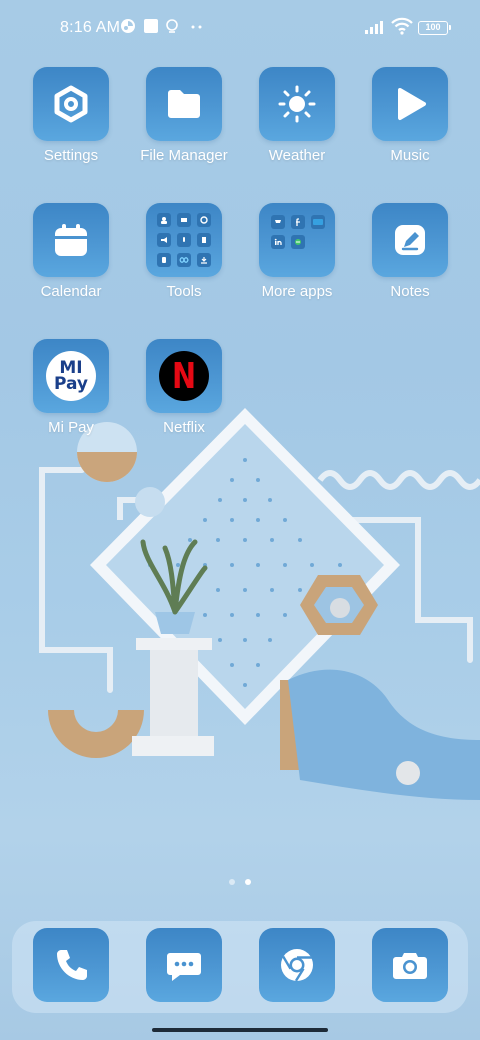 Image resolution: width=480 pixels, height=1040 pixels. Describe the element at coordinates (71, 240) in the screenshot. I see `calendar-icon` at that location.